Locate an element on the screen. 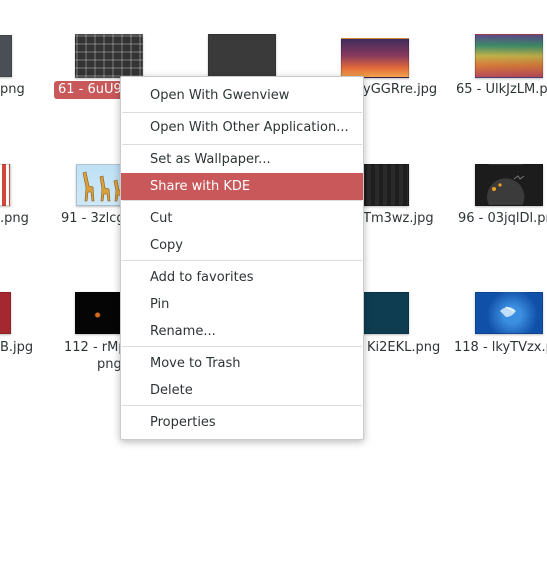  menu-item-properties: Properties is located at coordinates (242, 422).